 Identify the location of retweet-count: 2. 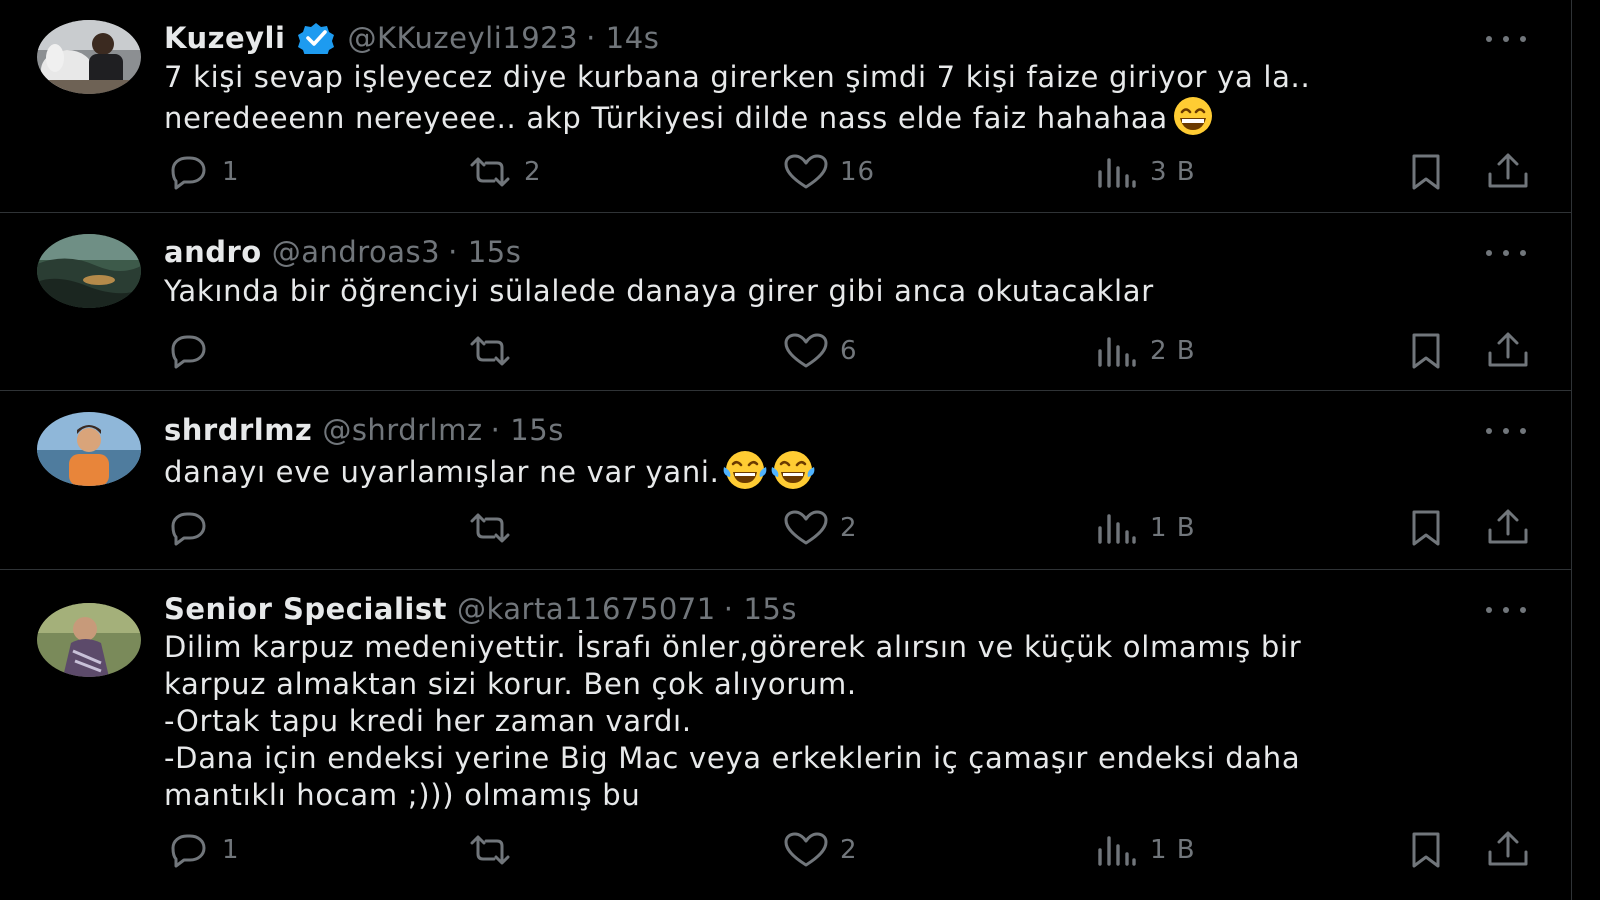
(533, 172).